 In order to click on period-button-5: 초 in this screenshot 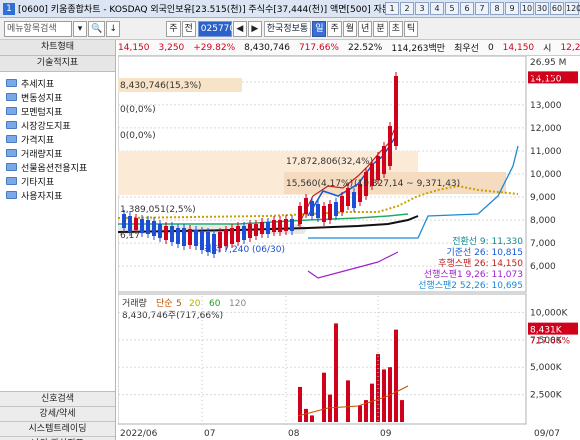, I will do `click(395, 28)`.